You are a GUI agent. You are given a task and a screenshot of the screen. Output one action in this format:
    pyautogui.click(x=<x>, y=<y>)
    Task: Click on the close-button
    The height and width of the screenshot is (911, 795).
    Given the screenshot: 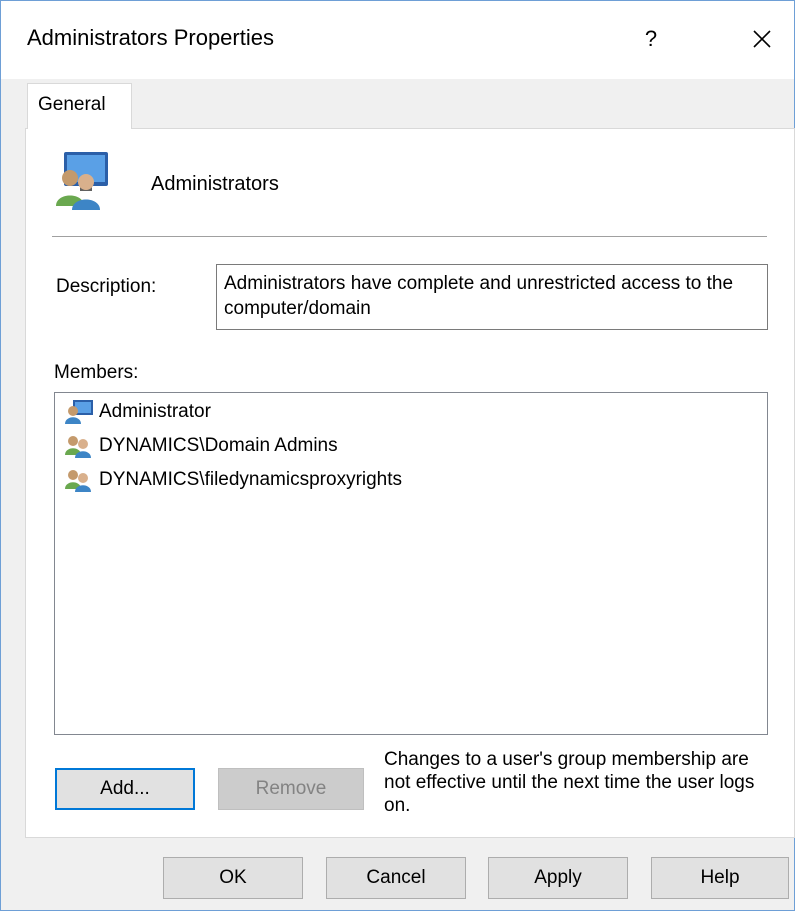 What is the action you would take?
    pyautogui.click(x=762, y=39)
    